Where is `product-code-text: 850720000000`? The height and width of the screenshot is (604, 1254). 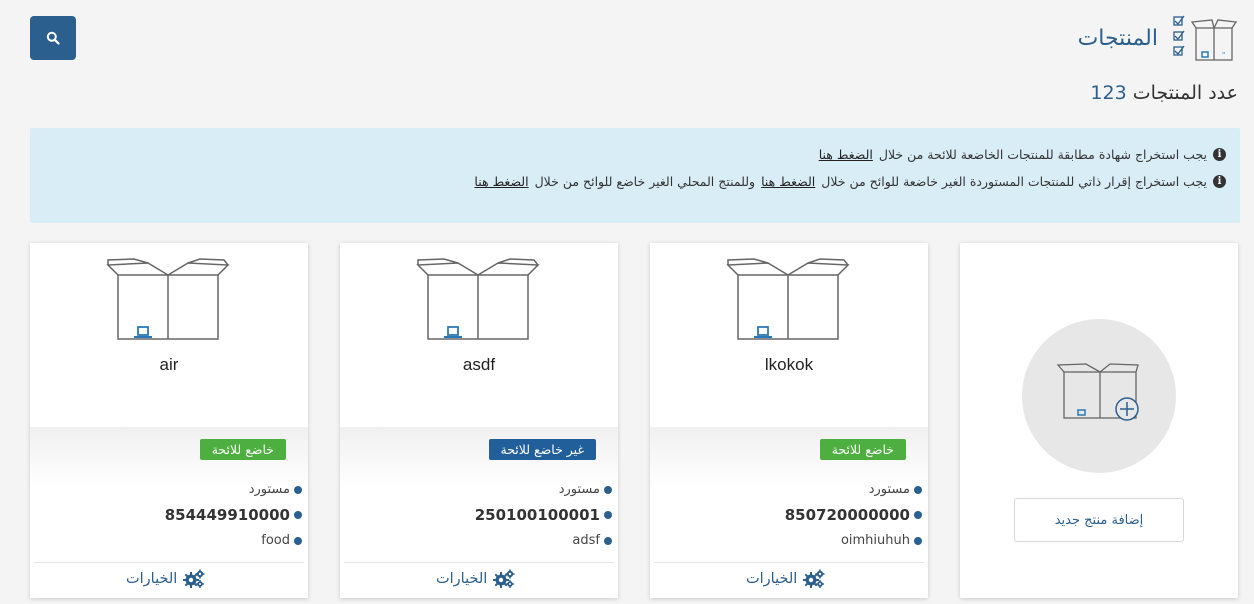
product-code-text: 850720000000 is located at coordinates (847, 515).